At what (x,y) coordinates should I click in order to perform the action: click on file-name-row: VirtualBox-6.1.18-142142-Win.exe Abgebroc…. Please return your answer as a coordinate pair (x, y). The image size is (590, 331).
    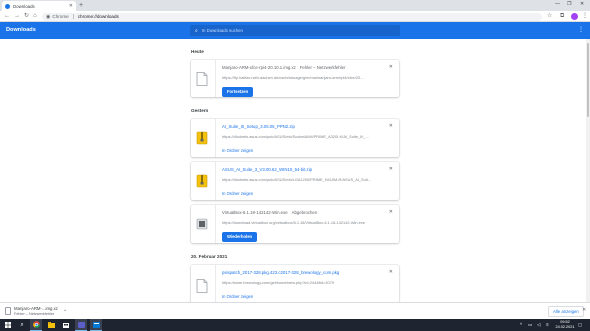
    Looking at the image, I should click on (303, 212).